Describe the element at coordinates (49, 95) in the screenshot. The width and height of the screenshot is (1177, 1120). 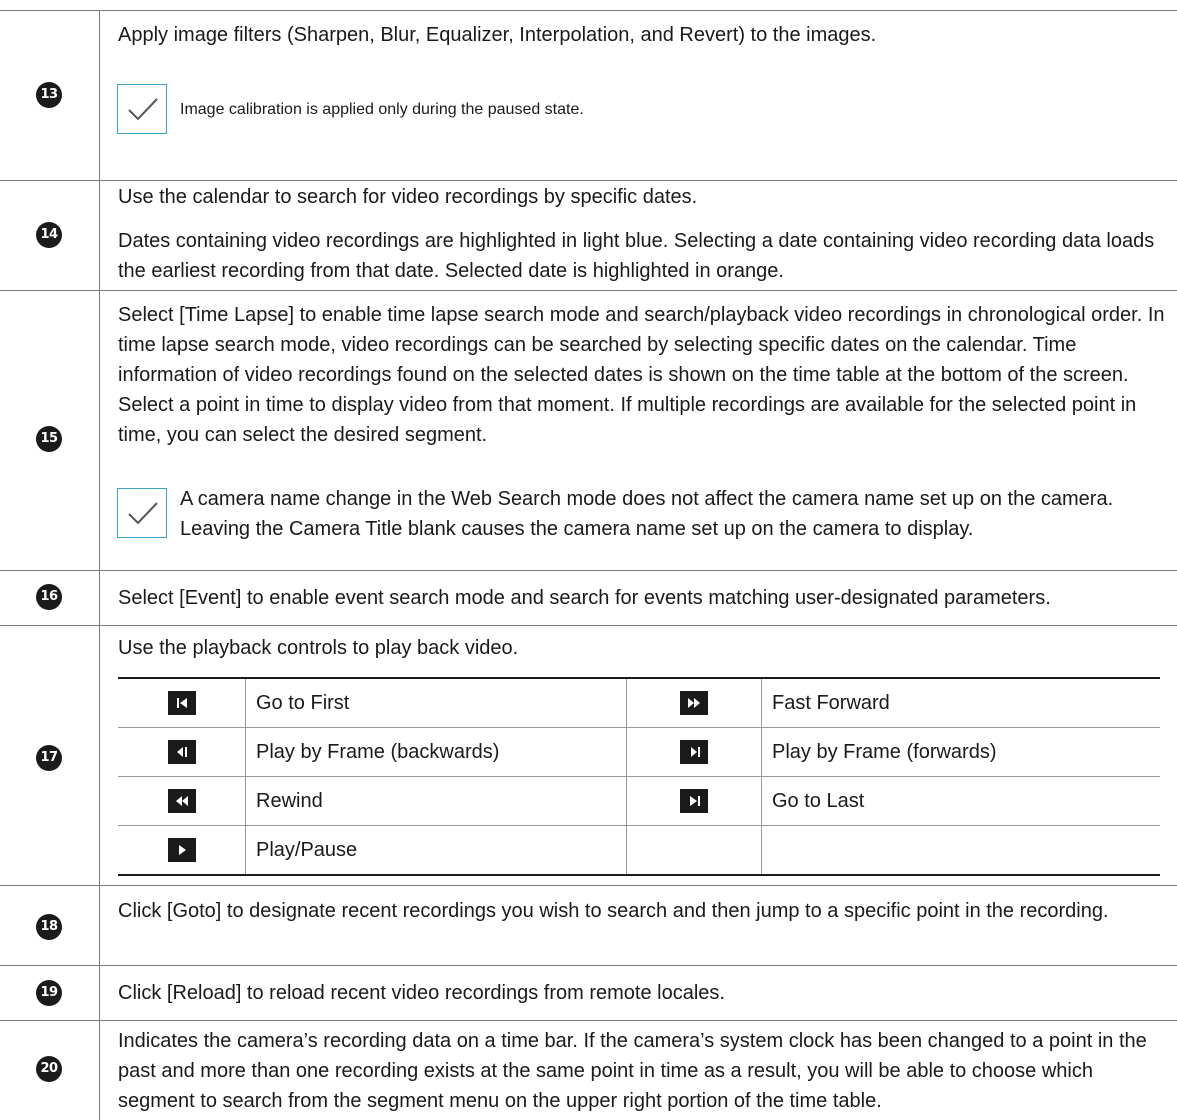
I see `item-number-13: 13` at that location.